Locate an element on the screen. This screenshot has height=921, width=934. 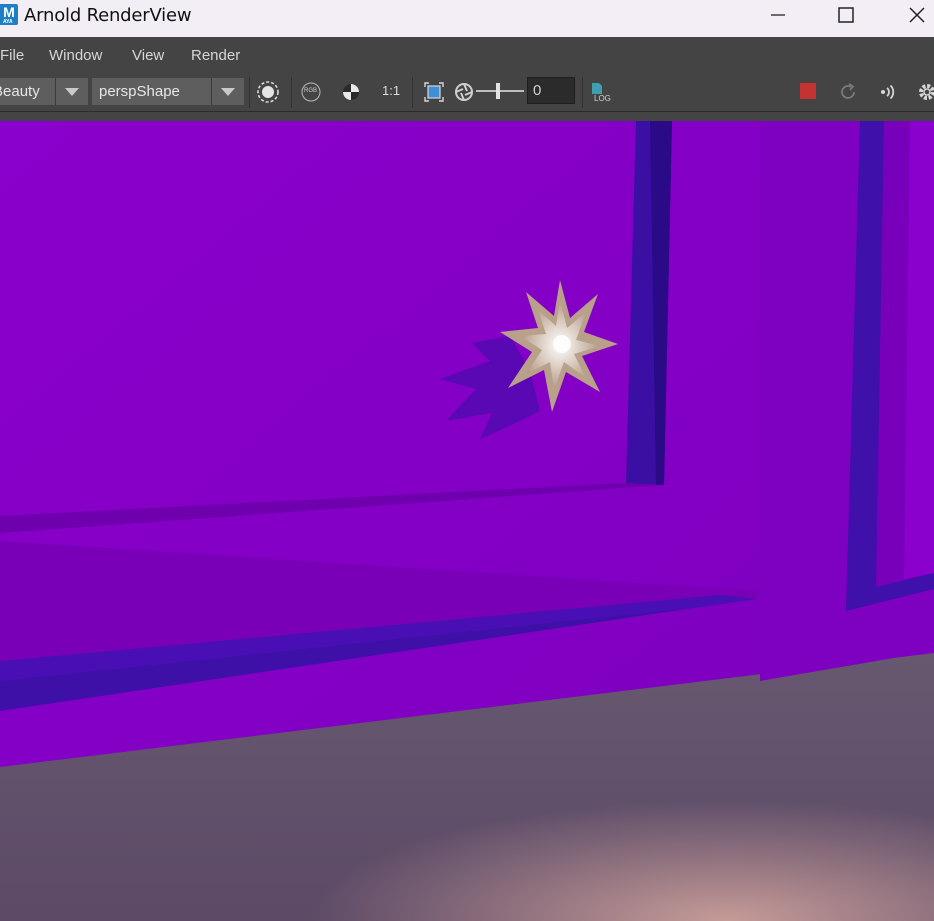
title-bar: M AYA Arnold RenderView is located at coordinates (467, 18).